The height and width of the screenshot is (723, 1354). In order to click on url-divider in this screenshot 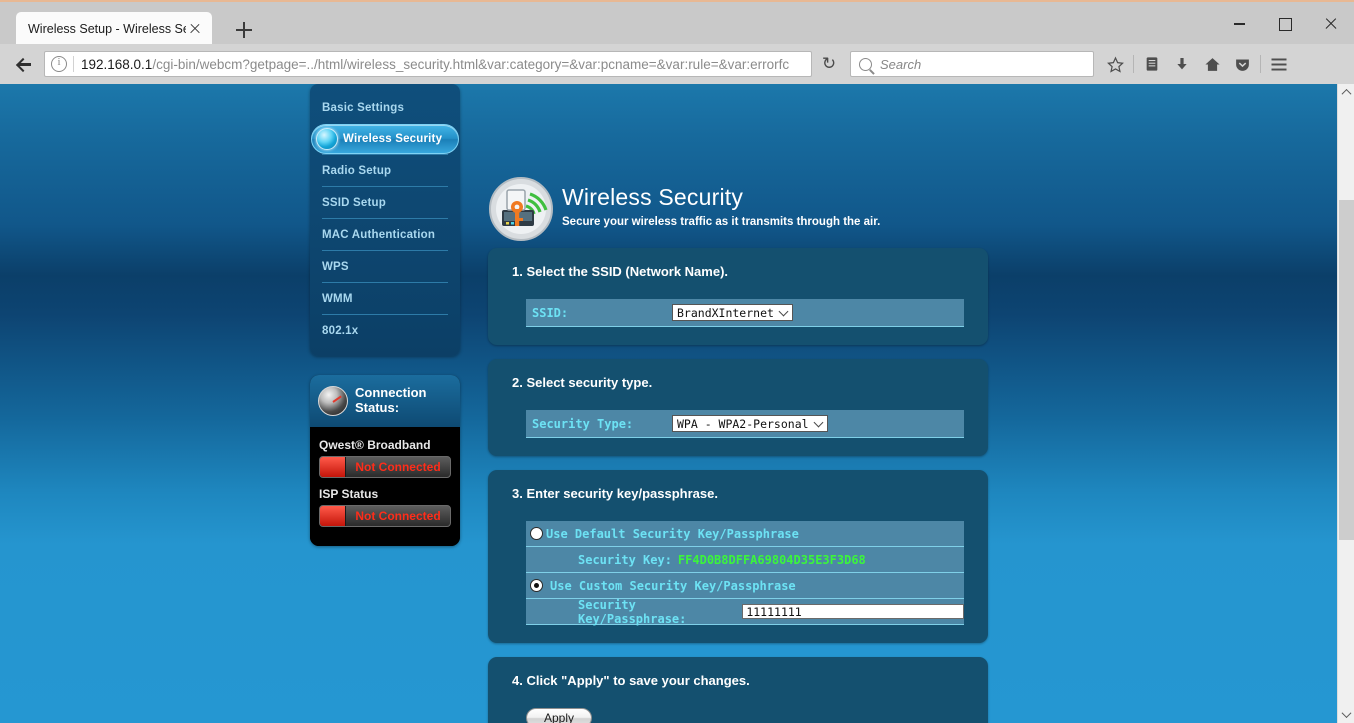, I will do `click(73, 64)`.